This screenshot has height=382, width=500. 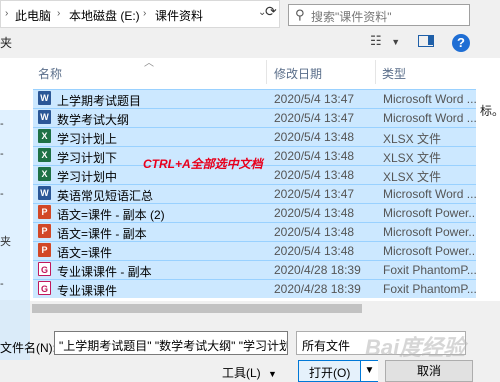 I want to click on file-name: 英语常见短语汇总, so click(x=105, y=196).